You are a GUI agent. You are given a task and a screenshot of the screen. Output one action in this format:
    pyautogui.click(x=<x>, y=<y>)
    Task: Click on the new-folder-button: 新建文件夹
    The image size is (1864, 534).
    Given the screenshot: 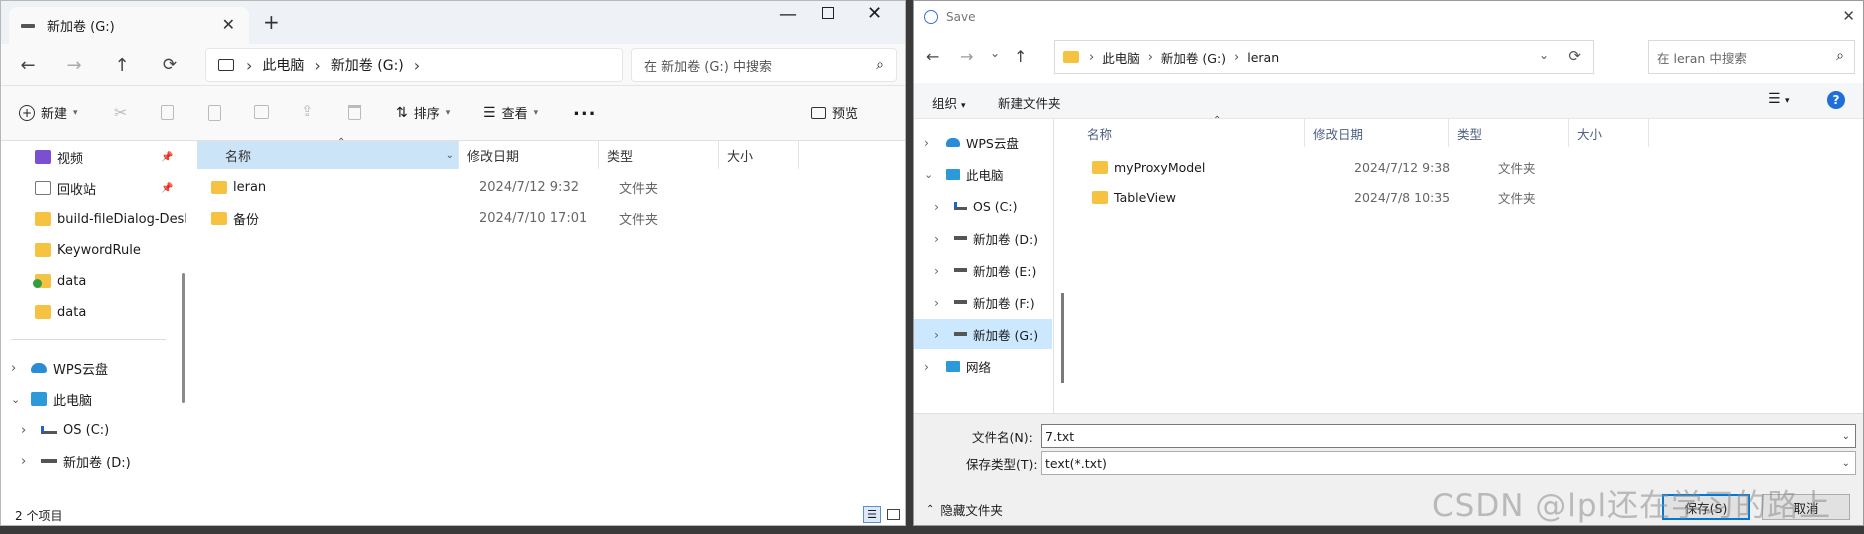 What is the action you would take?
    pyautogui.click(x=1029, y=102)
    